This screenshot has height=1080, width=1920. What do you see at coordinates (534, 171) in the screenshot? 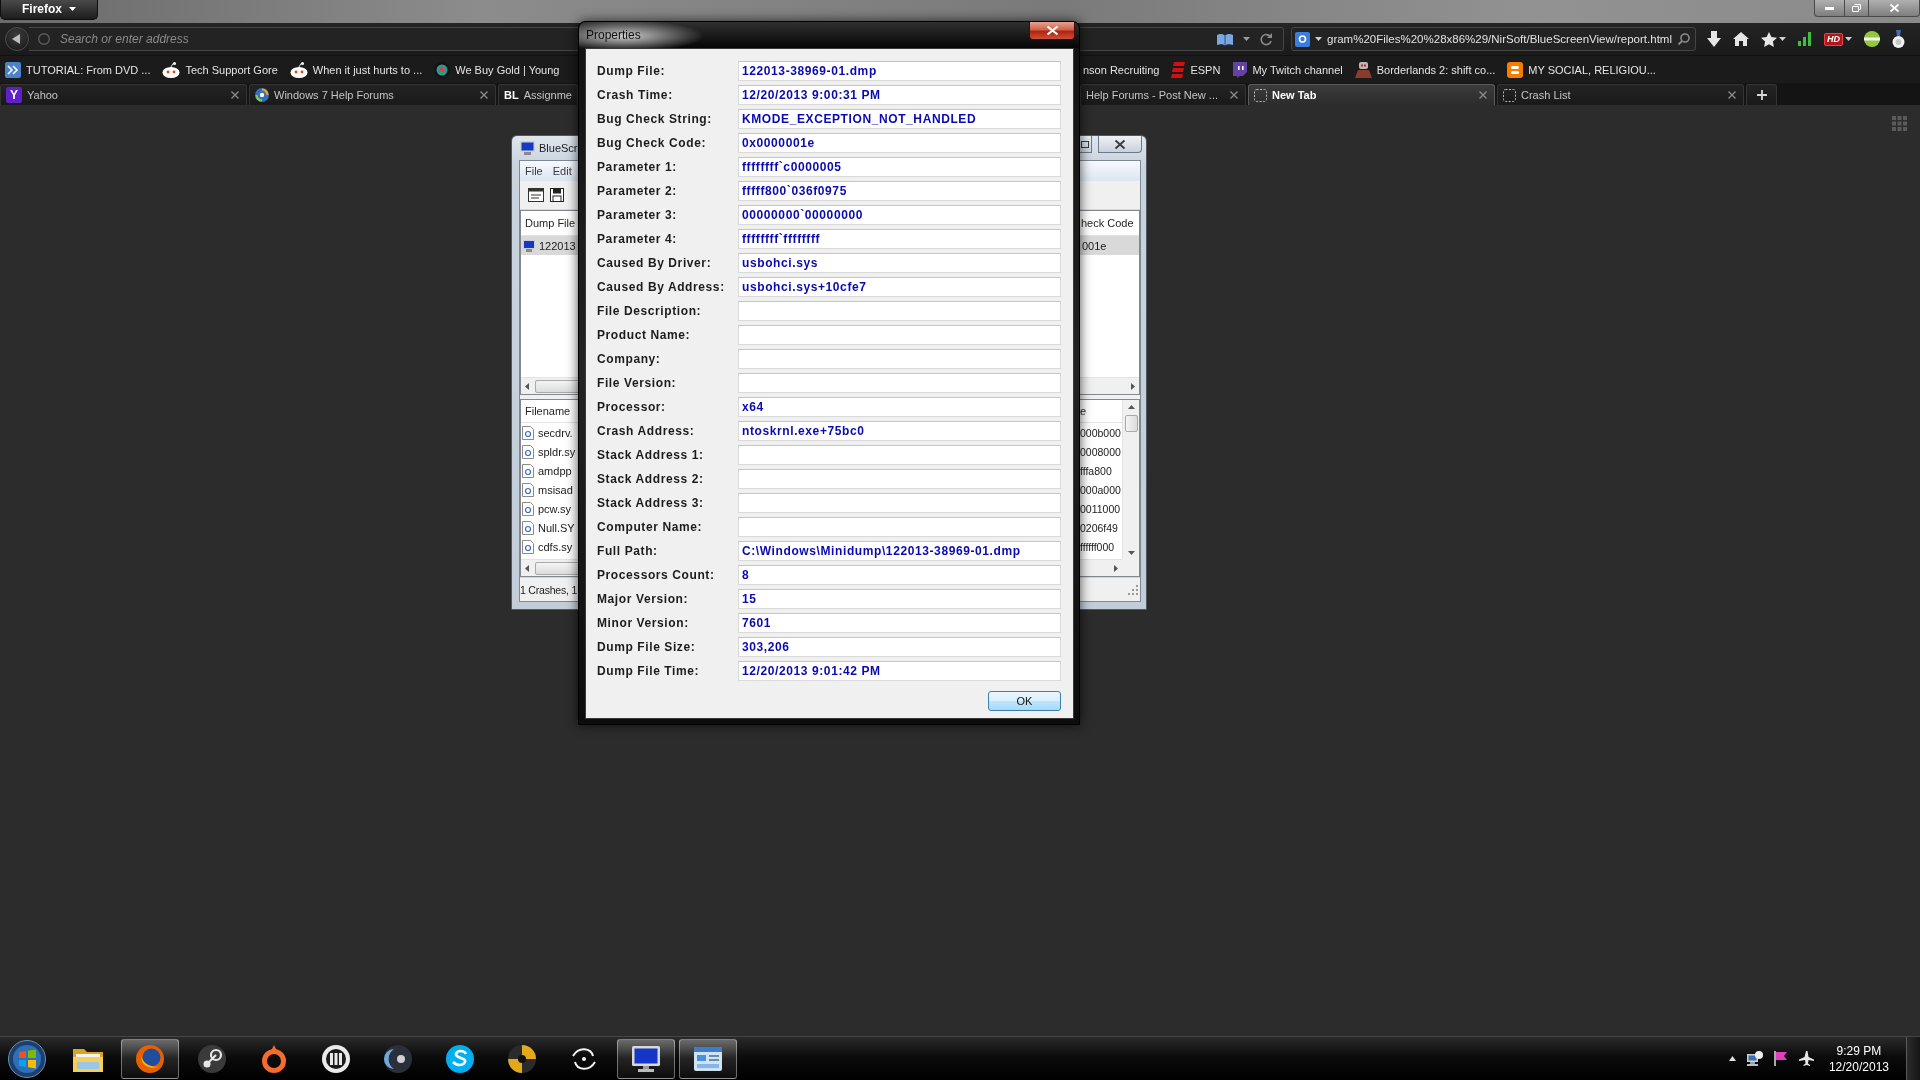
I see `menu-item: File` at bounding box center [534, 171].